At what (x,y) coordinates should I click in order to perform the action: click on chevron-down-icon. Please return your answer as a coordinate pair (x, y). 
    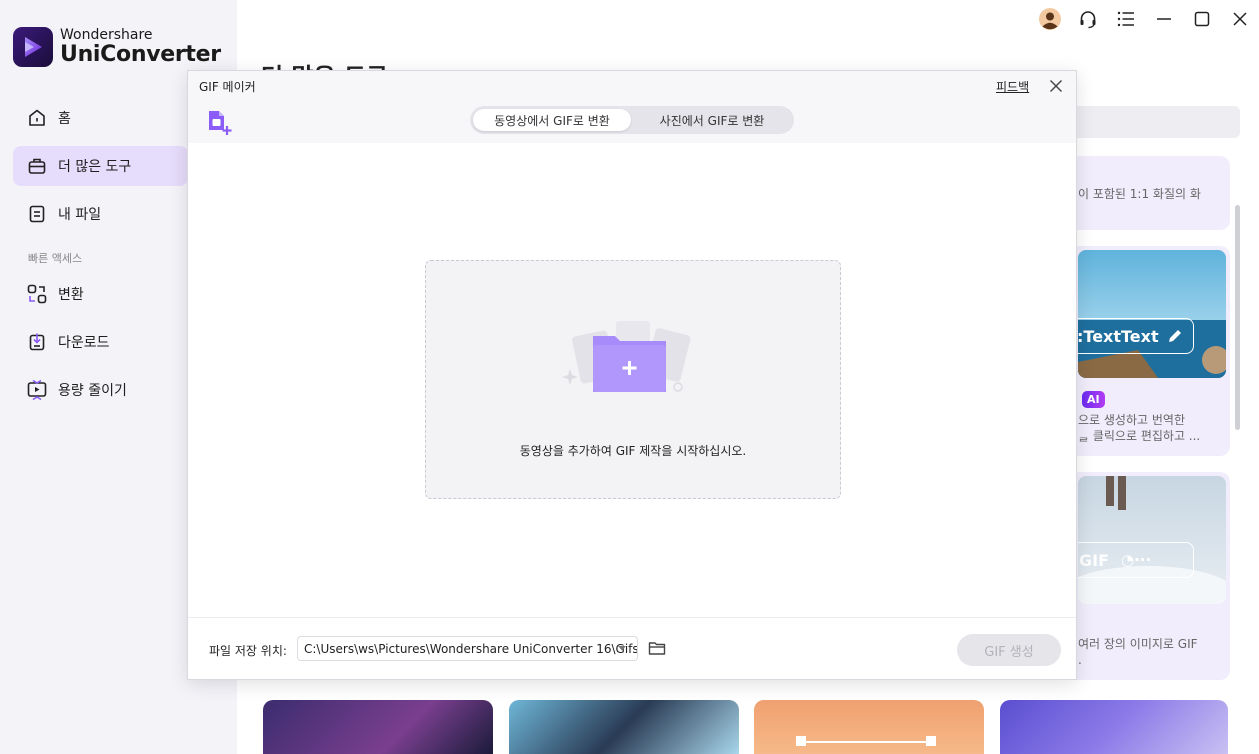
    Looking at the image, I should click on (622, 648).